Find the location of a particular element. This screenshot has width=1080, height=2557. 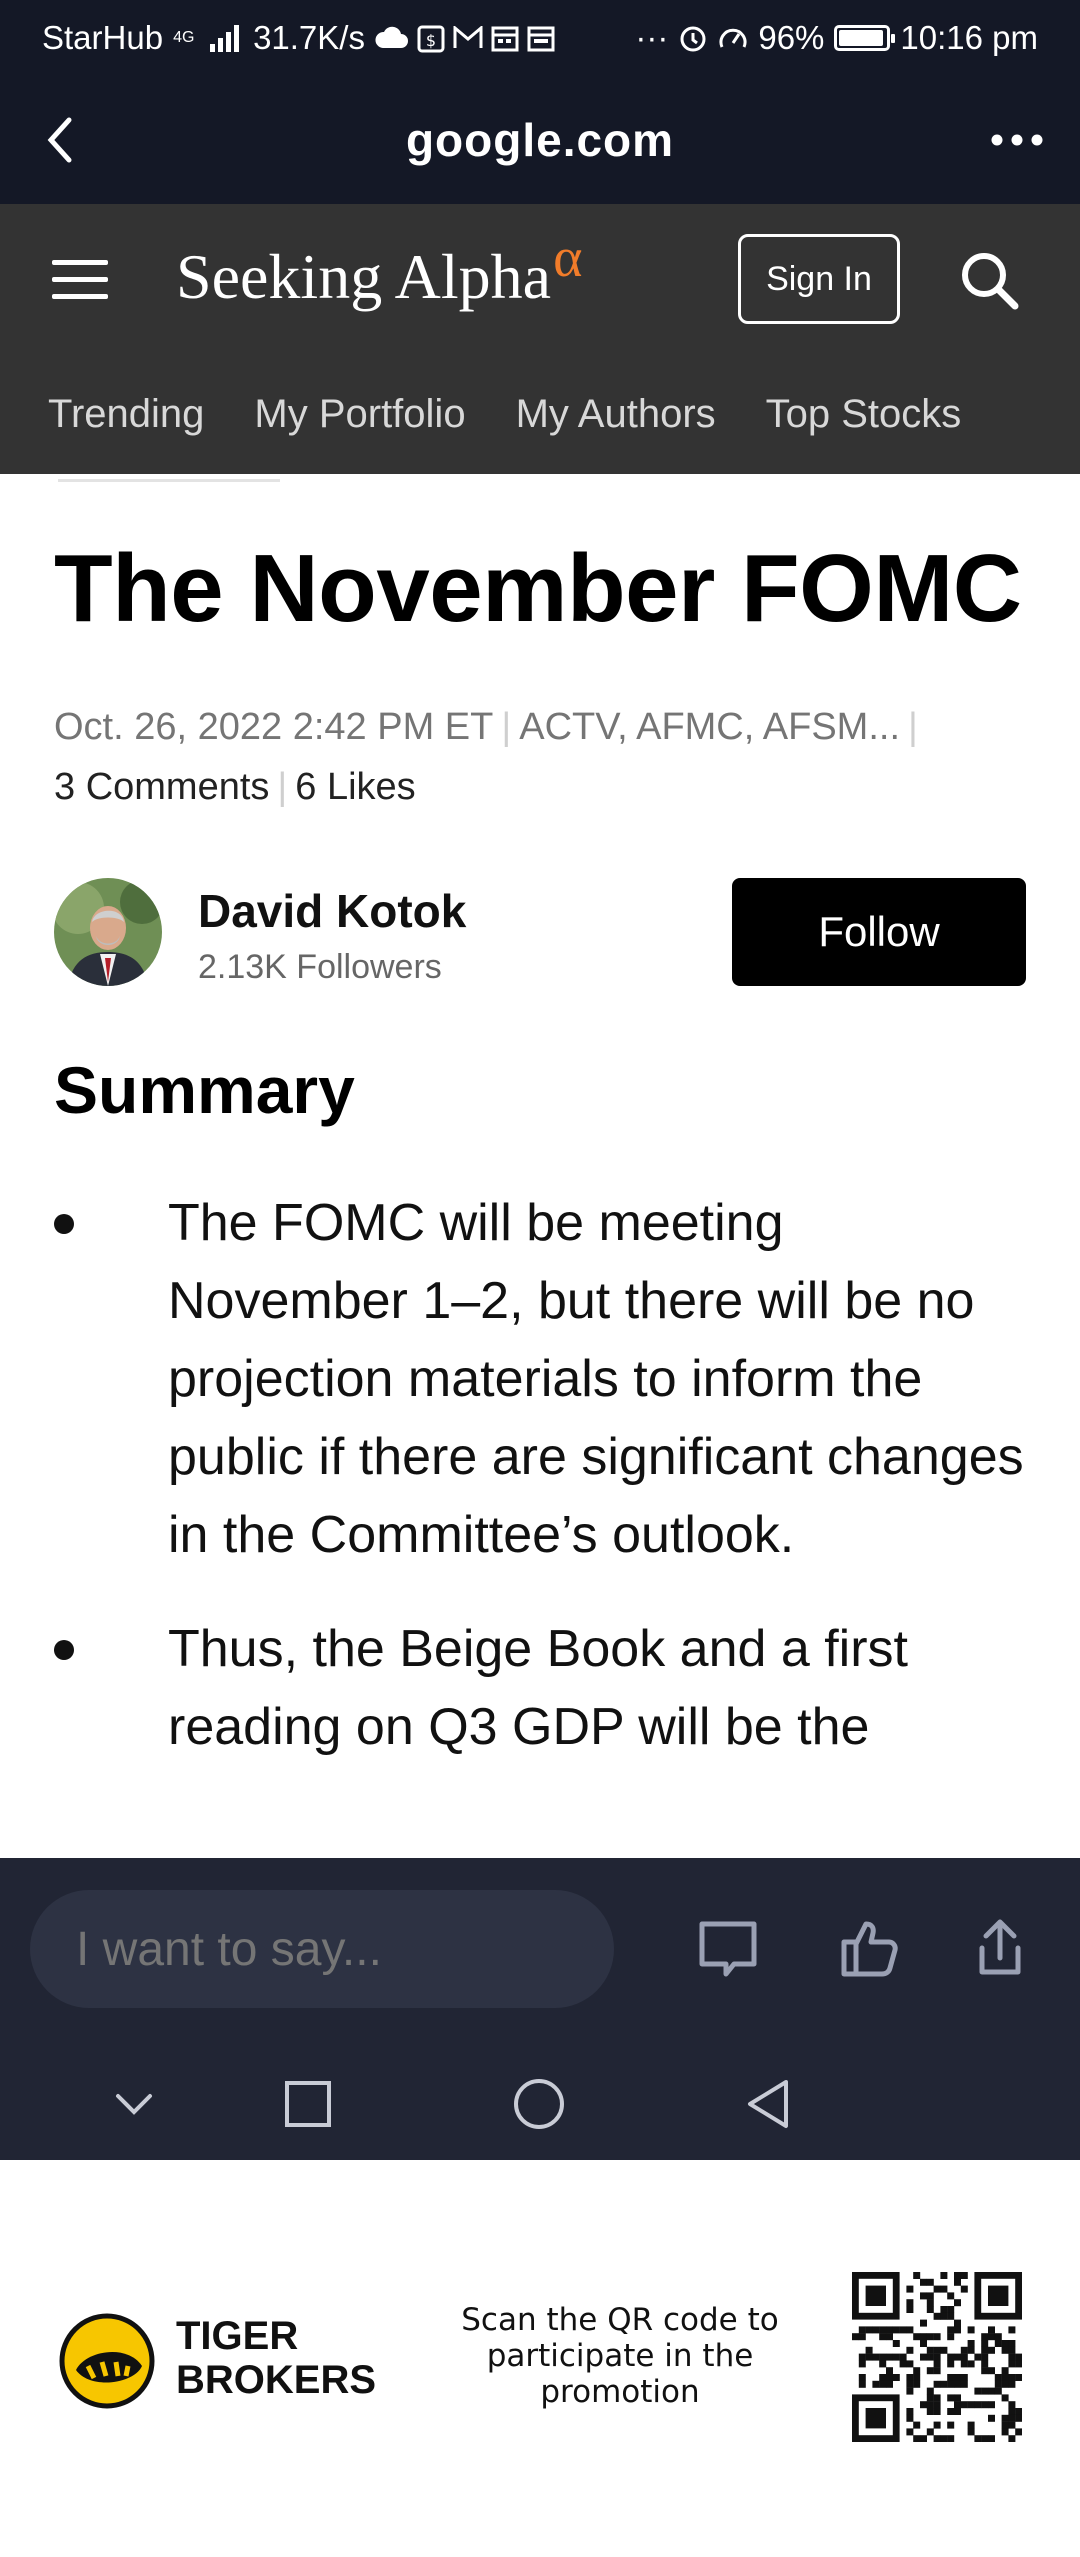

author-block: David Kotok 2.13K Followers Follow is located at coordinates (540, 933).